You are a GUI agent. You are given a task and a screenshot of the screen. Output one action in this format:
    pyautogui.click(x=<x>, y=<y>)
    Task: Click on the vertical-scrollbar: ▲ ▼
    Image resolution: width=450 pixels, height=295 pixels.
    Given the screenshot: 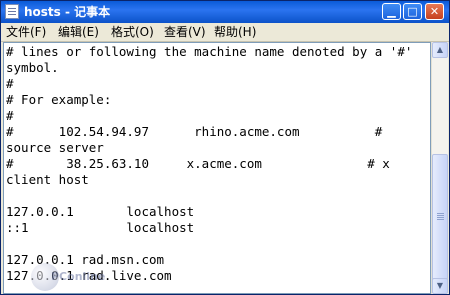 What is the action you would take?
    pyautogui.click(x=439, y=168)
    